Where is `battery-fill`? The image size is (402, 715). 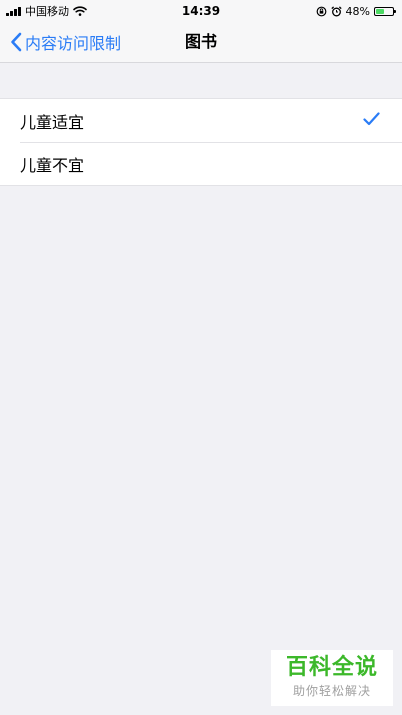
battery-fill is located at coordinates (380, 11).